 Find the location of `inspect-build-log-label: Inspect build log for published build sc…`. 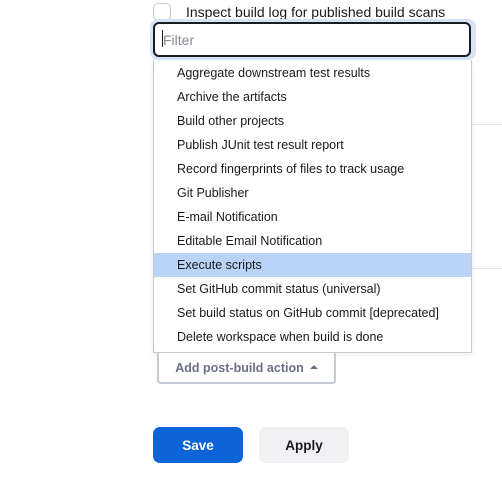

inspect-build-log-label: Inspect build log for published build sc… is located at coordinates (315, 12).